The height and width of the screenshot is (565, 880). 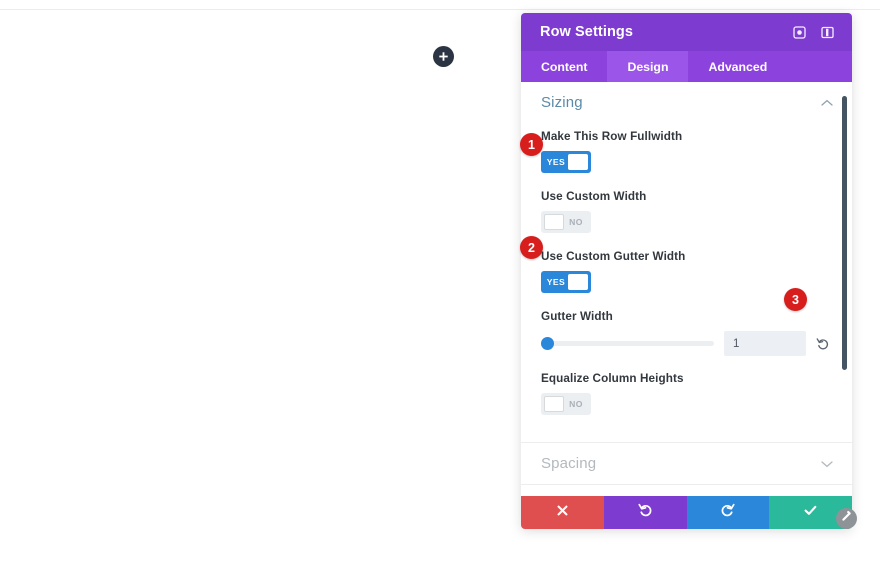 I want to click on toggle-use-custom-width: NO, so click(x=566, y=222).